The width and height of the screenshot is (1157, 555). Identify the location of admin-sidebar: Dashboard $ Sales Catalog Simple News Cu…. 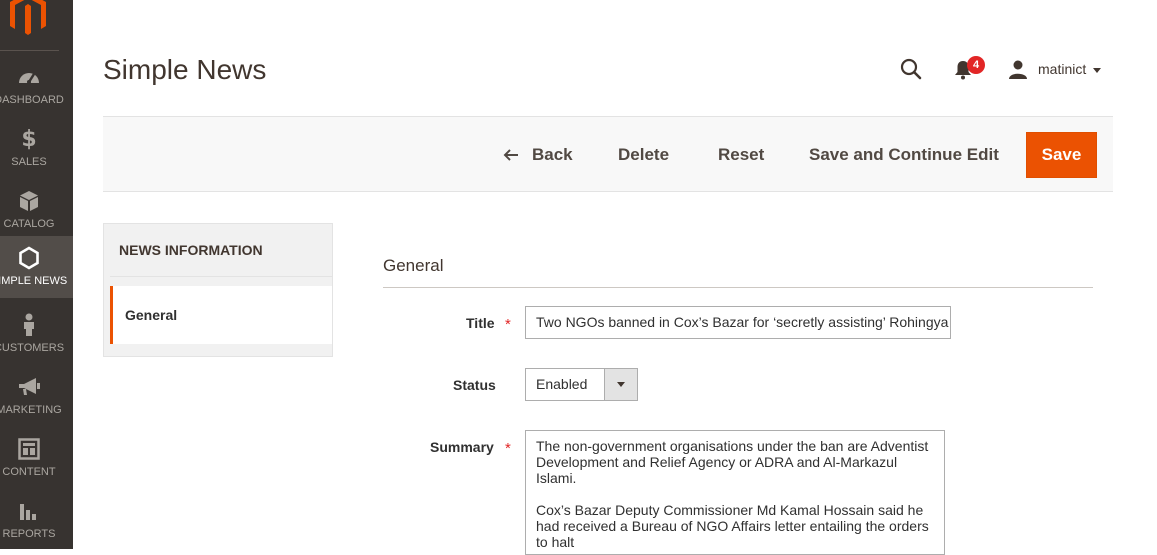
(36, 274).